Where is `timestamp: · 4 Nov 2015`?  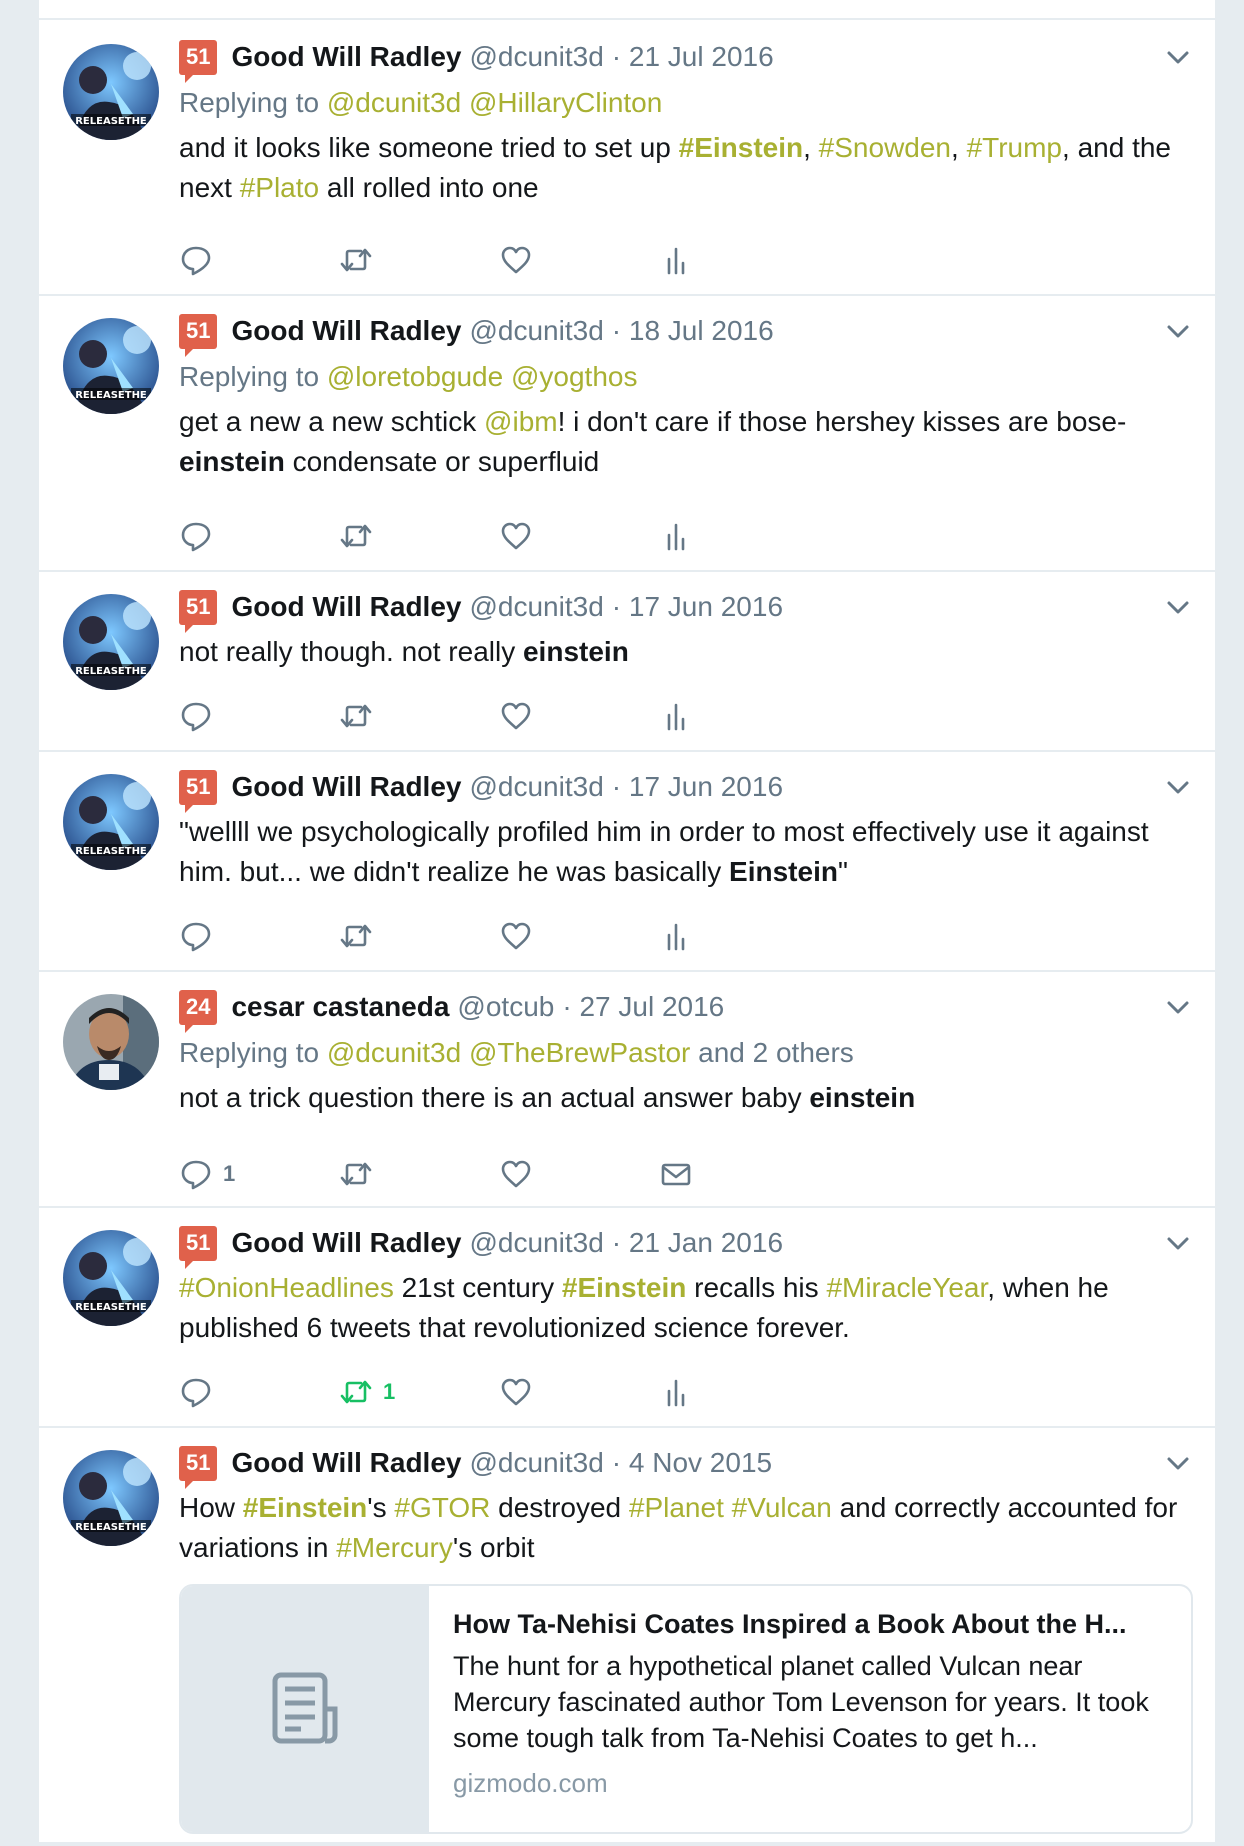 timestamp: · 4 Nov 2015 is located at coordinates (692, 1463).